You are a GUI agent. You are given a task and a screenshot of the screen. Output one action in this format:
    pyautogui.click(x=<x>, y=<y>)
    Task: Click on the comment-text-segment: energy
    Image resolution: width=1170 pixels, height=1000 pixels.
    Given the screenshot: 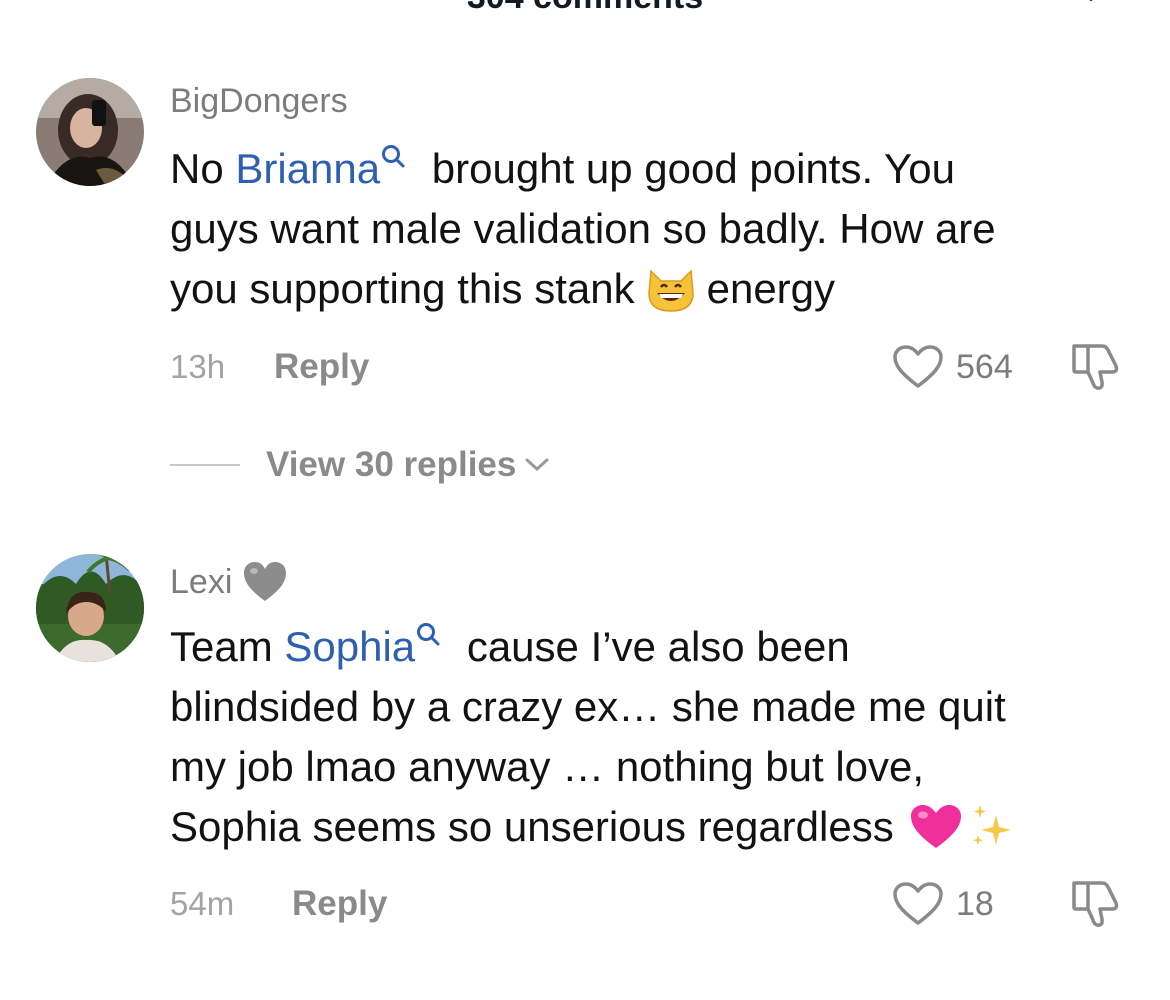 What is the action you would take?
    pyautogui.click(x=771, y=288)
    